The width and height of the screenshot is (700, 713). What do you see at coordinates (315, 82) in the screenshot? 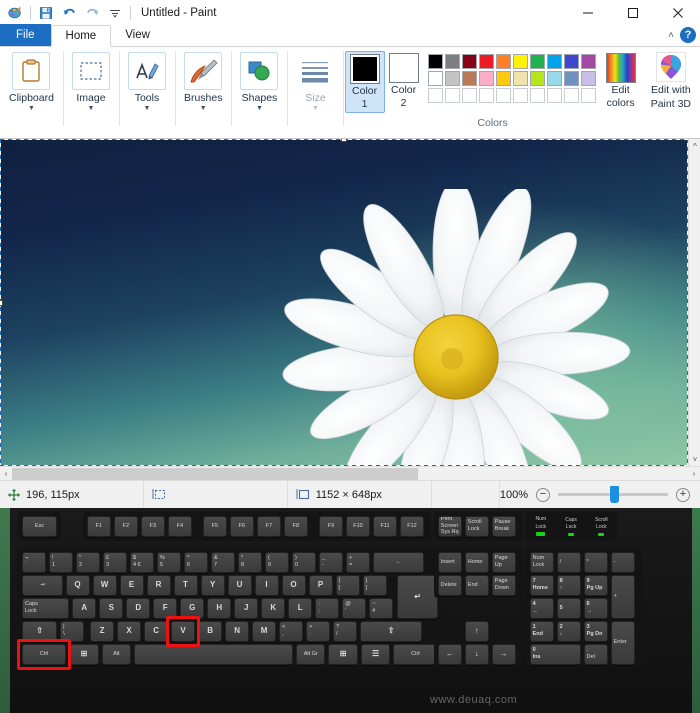
I see `size-button: Size ▼` at bounding box center [315, 82].